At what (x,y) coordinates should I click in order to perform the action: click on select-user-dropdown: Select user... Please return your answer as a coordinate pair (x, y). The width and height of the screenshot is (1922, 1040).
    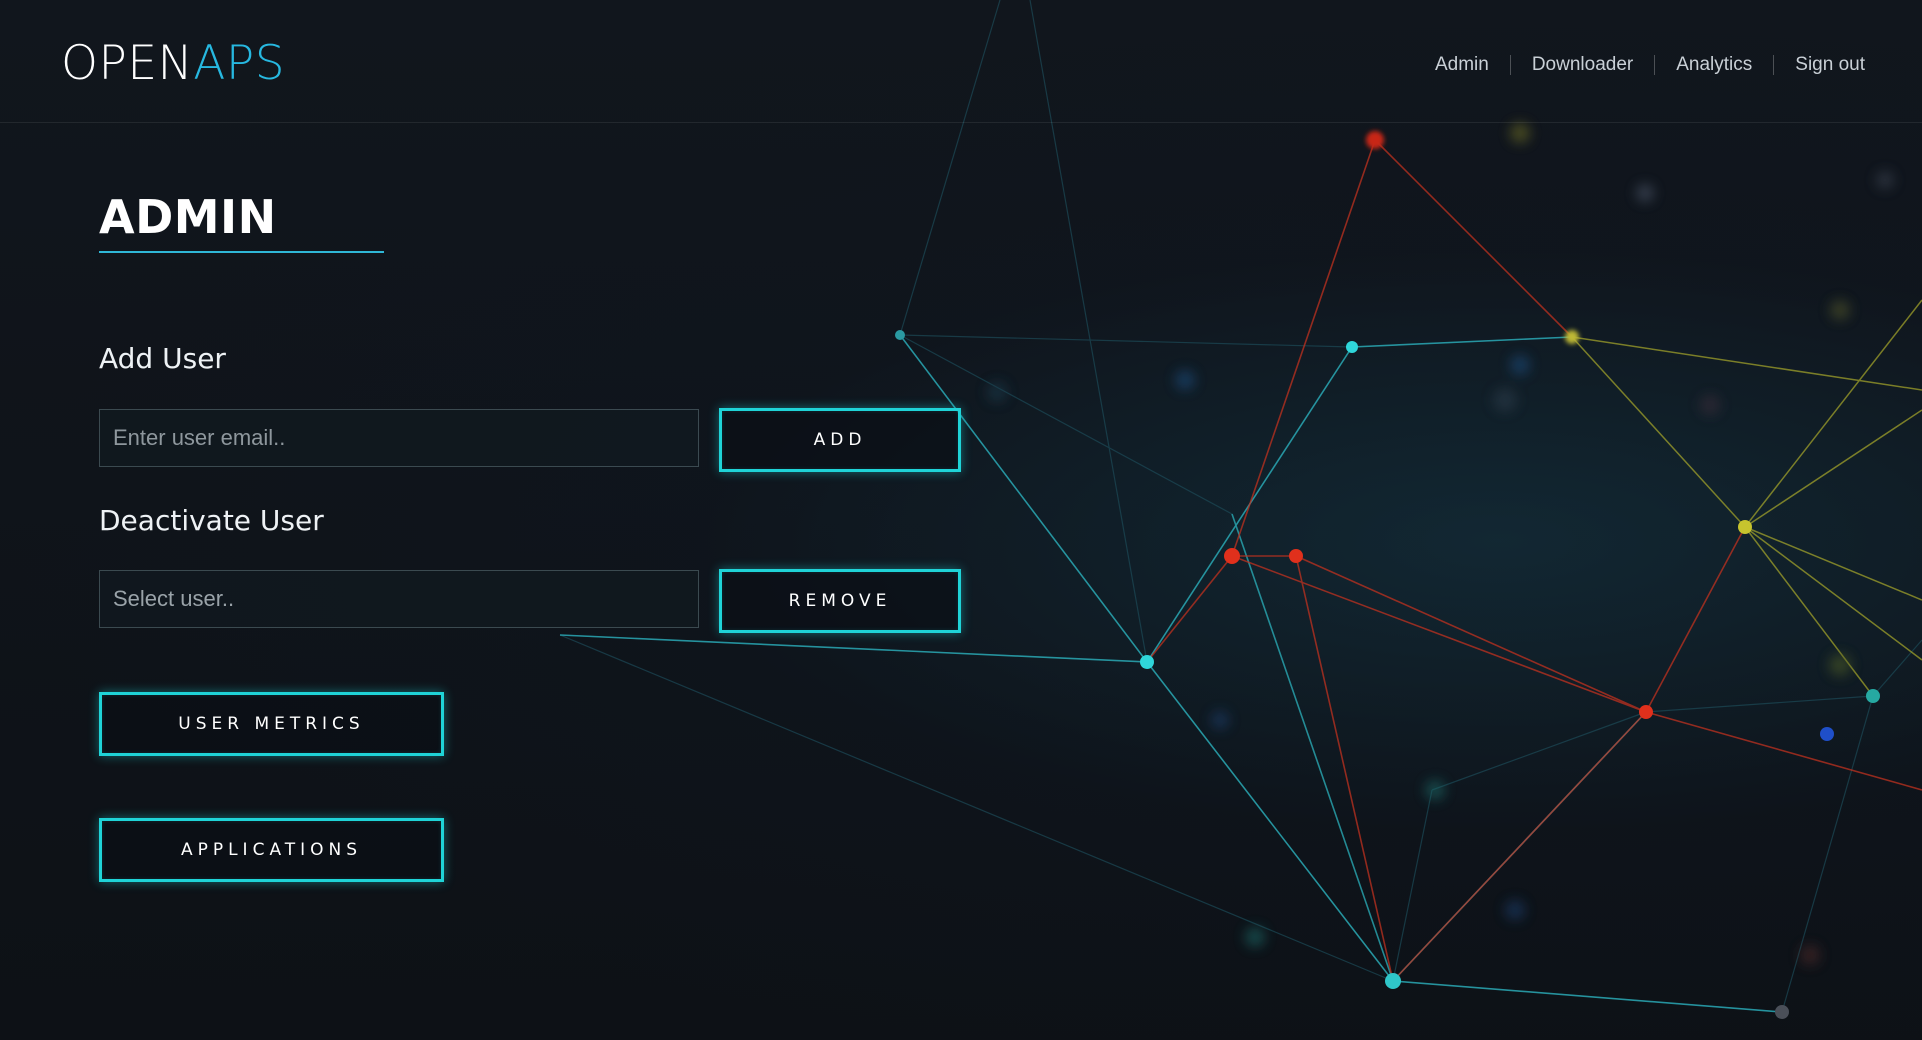
    Looking at the image, I should click on (399, 599).